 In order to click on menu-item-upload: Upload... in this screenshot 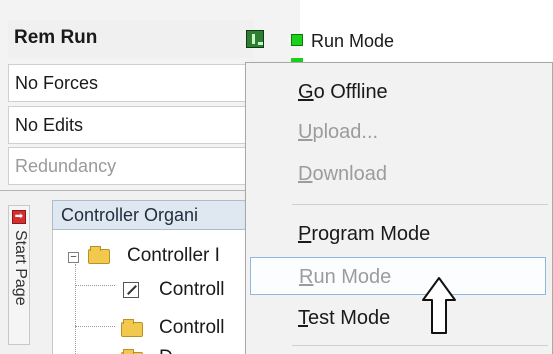, I will do `click(396, 132)`.